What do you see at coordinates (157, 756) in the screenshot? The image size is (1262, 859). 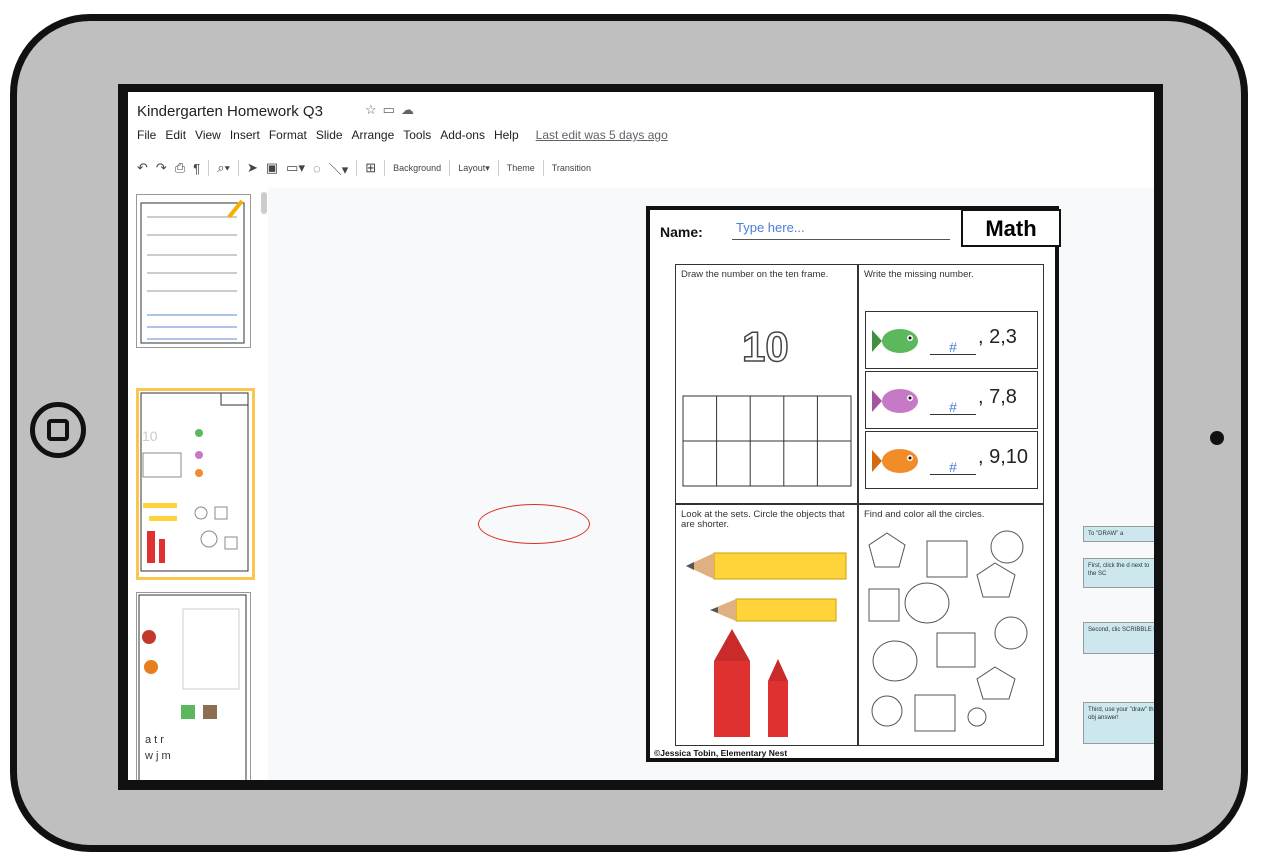 I see `svg-text: w j m` at bounding box center [157, 756].